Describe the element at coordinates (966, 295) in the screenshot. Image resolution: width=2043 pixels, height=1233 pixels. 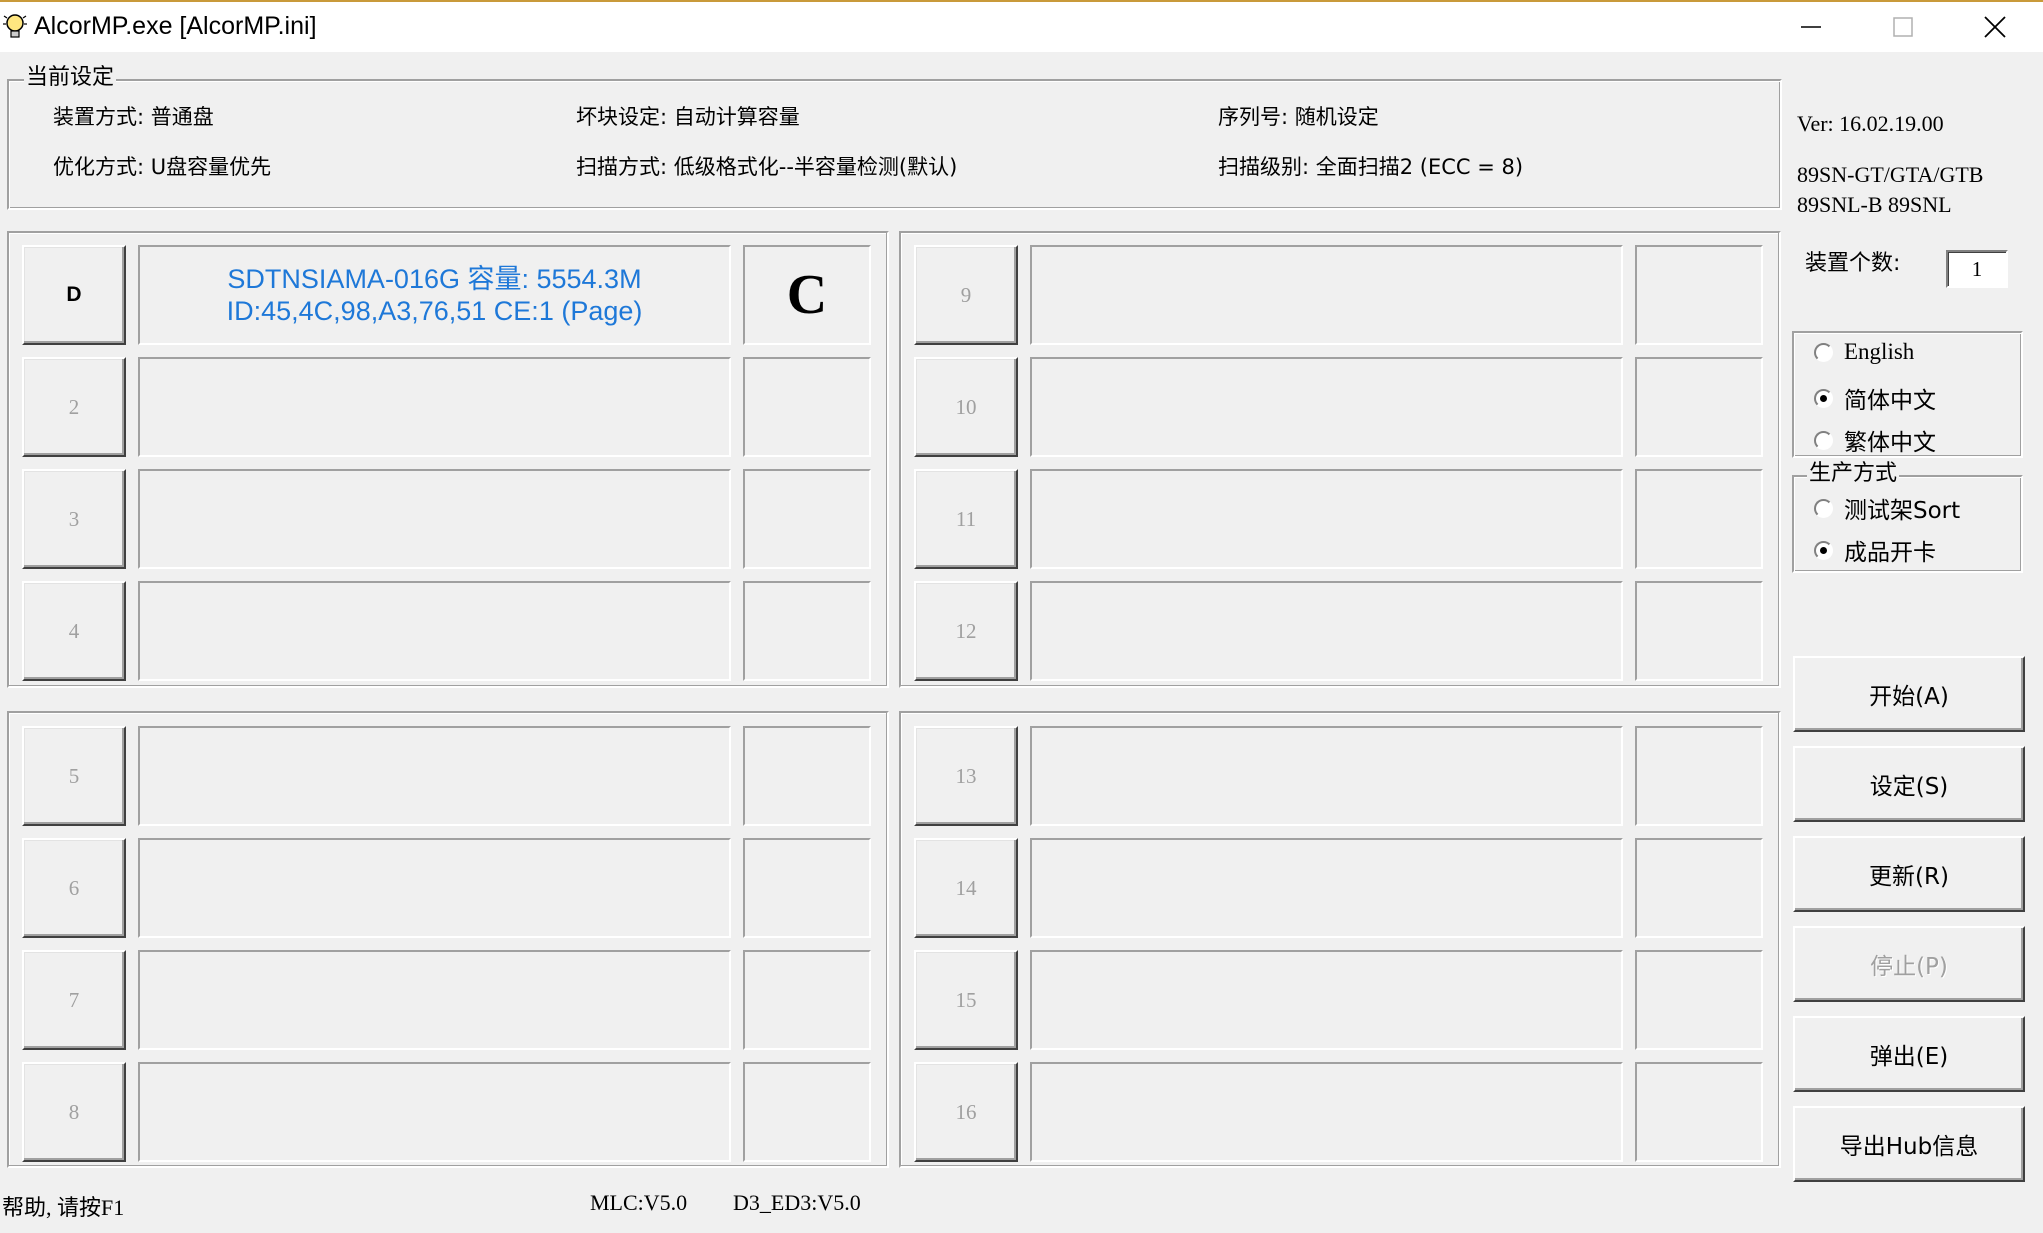
I see `slot-9-button: 9` at that location.